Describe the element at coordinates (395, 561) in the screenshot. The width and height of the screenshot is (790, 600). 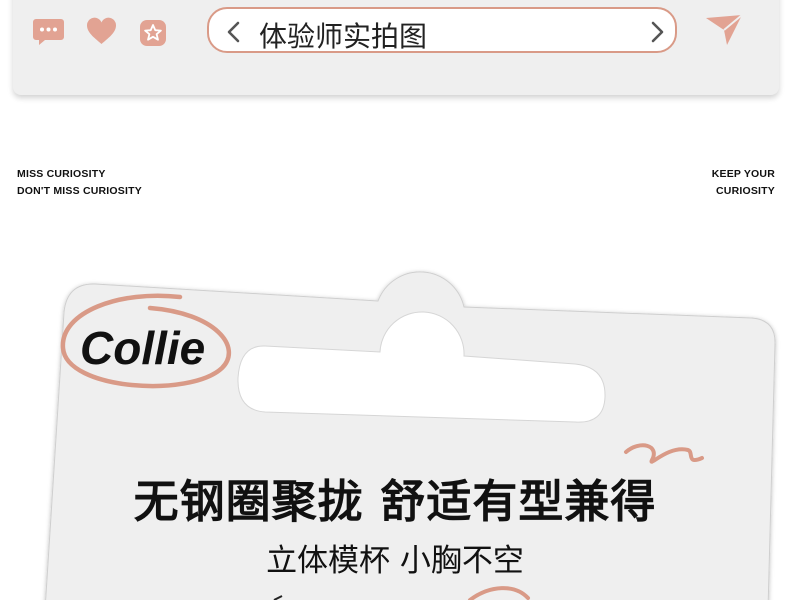
I see `card-subheadline: 立体模杯 小胸不空` at that location.